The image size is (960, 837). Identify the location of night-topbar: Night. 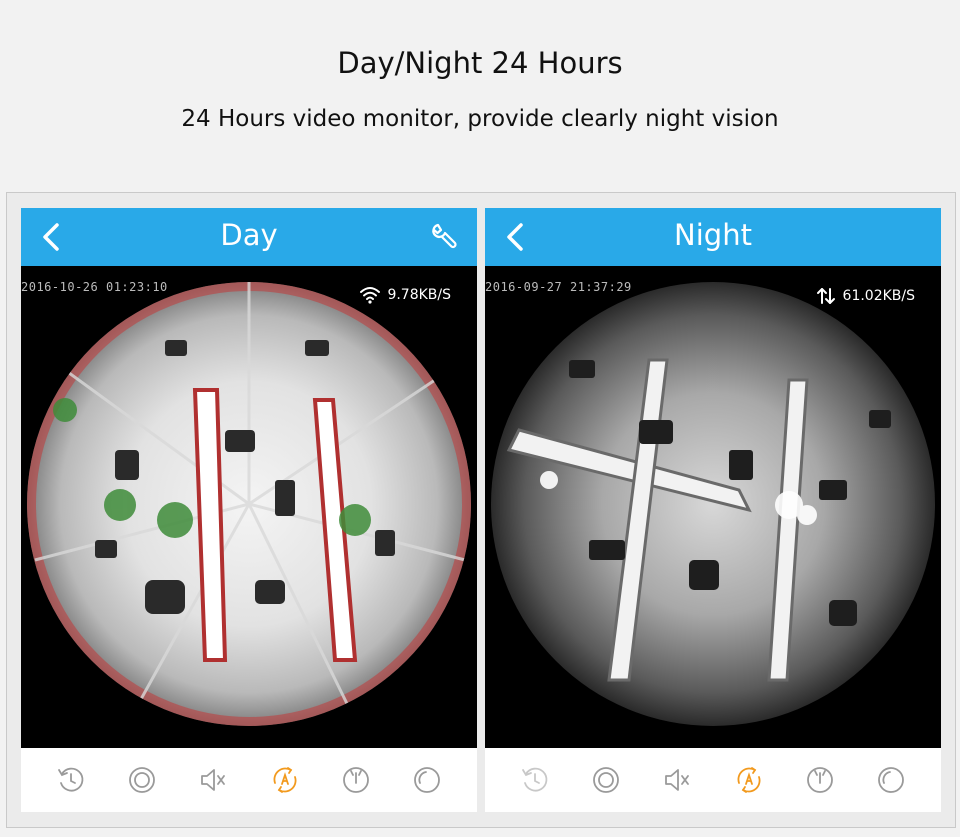
(713, 237).